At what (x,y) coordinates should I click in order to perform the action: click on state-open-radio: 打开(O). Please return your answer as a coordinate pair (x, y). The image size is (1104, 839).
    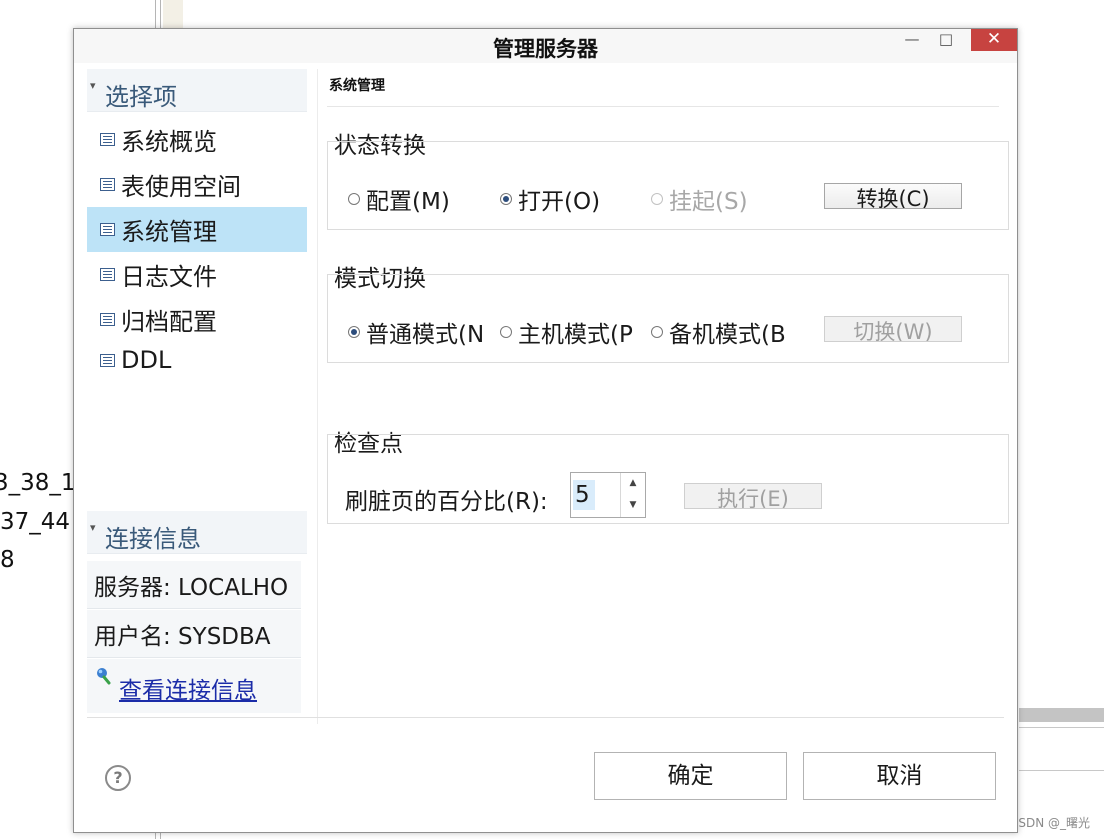
    Looking at the image, I should click on (550, 199).